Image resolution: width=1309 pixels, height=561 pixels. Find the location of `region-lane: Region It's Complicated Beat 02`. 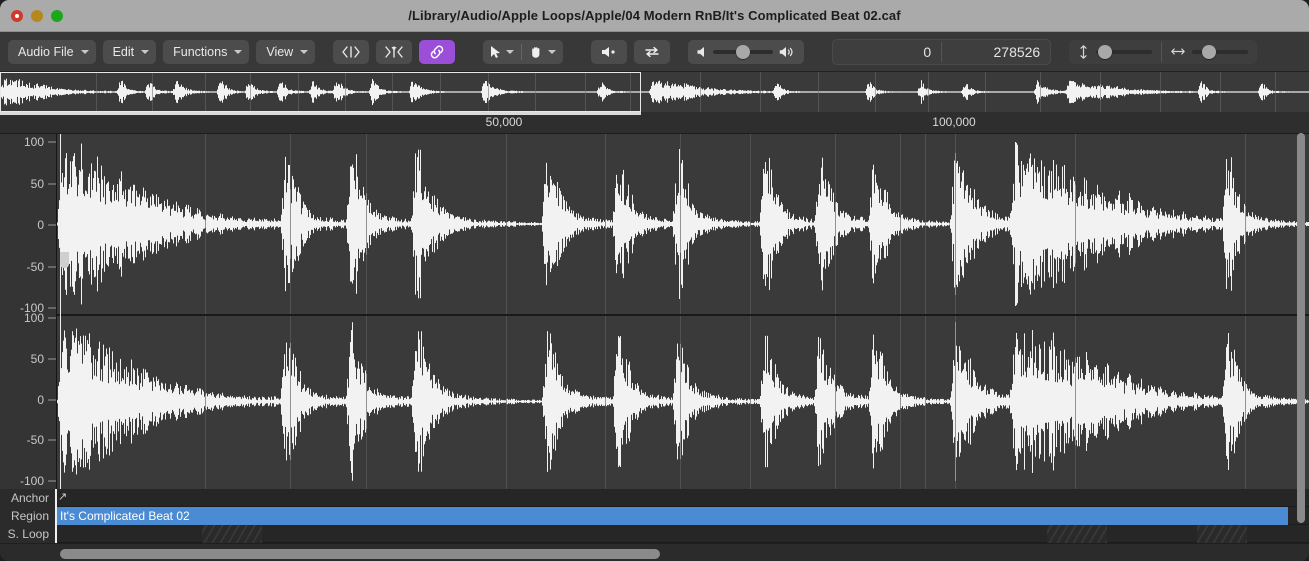

region-lane: Region It's Complicated Beat 02 is located at coordinates (654, 516).